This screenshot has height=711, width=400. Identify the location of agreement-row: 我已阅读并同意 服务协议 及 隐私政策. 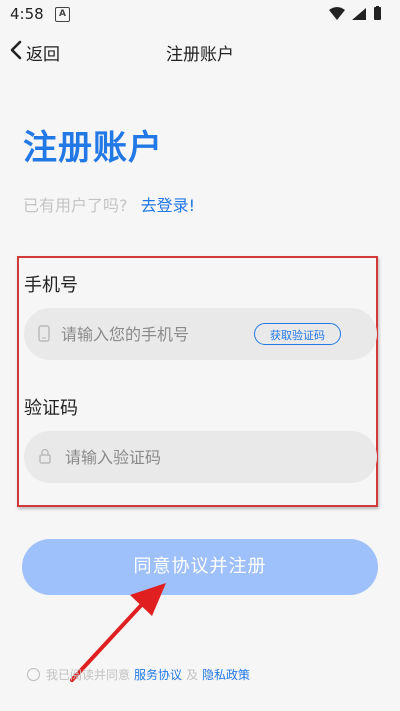
(140, 674).